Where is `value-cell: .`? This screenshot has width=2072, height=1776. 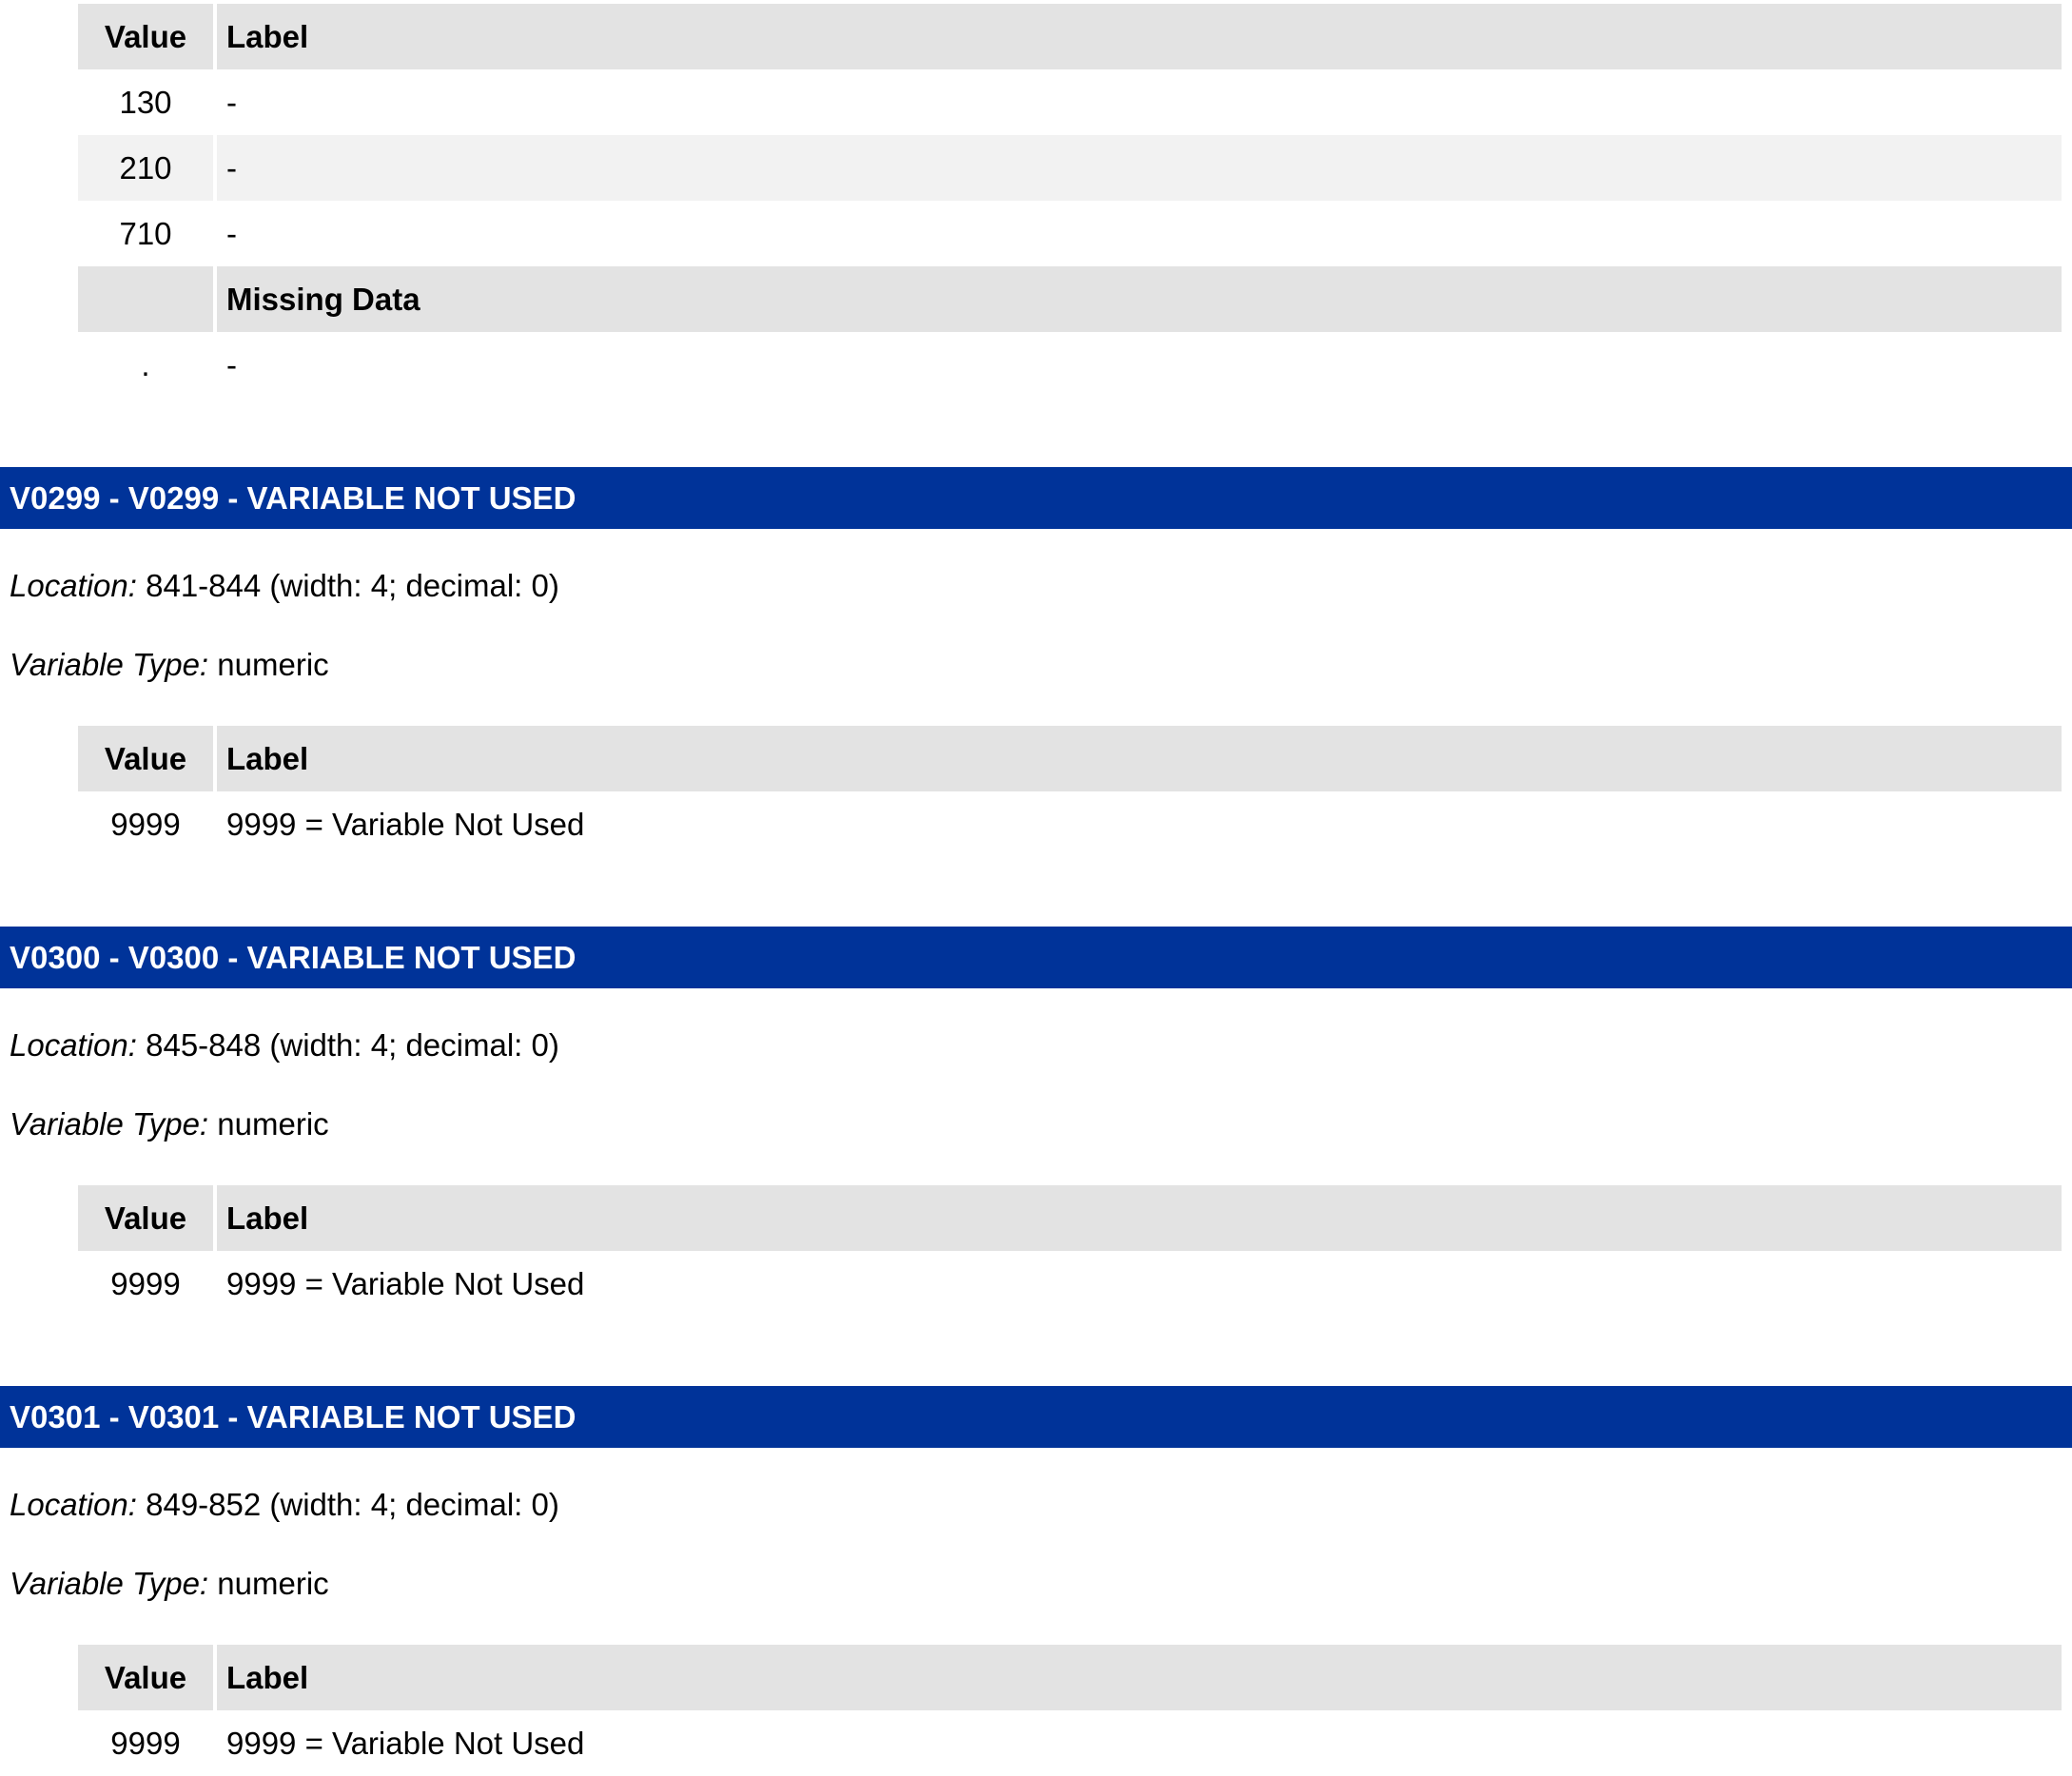
value-cell: . is located at coordinates (145, 364).